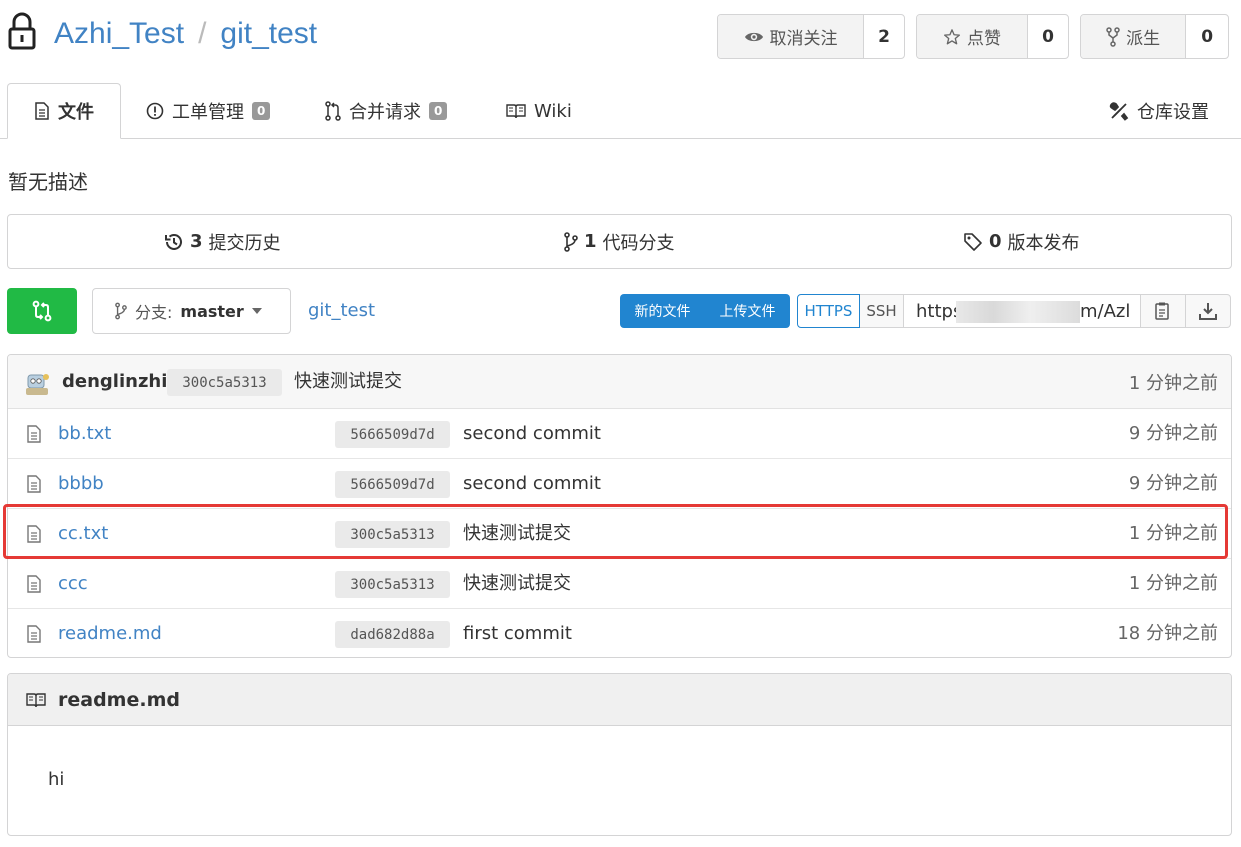 This screenshot has height=847, width=1241. What do you see at coordinates (803, 39) in the screenshot?
I see `unwatch-label: 取消关注` at bounding box center [803, 39].